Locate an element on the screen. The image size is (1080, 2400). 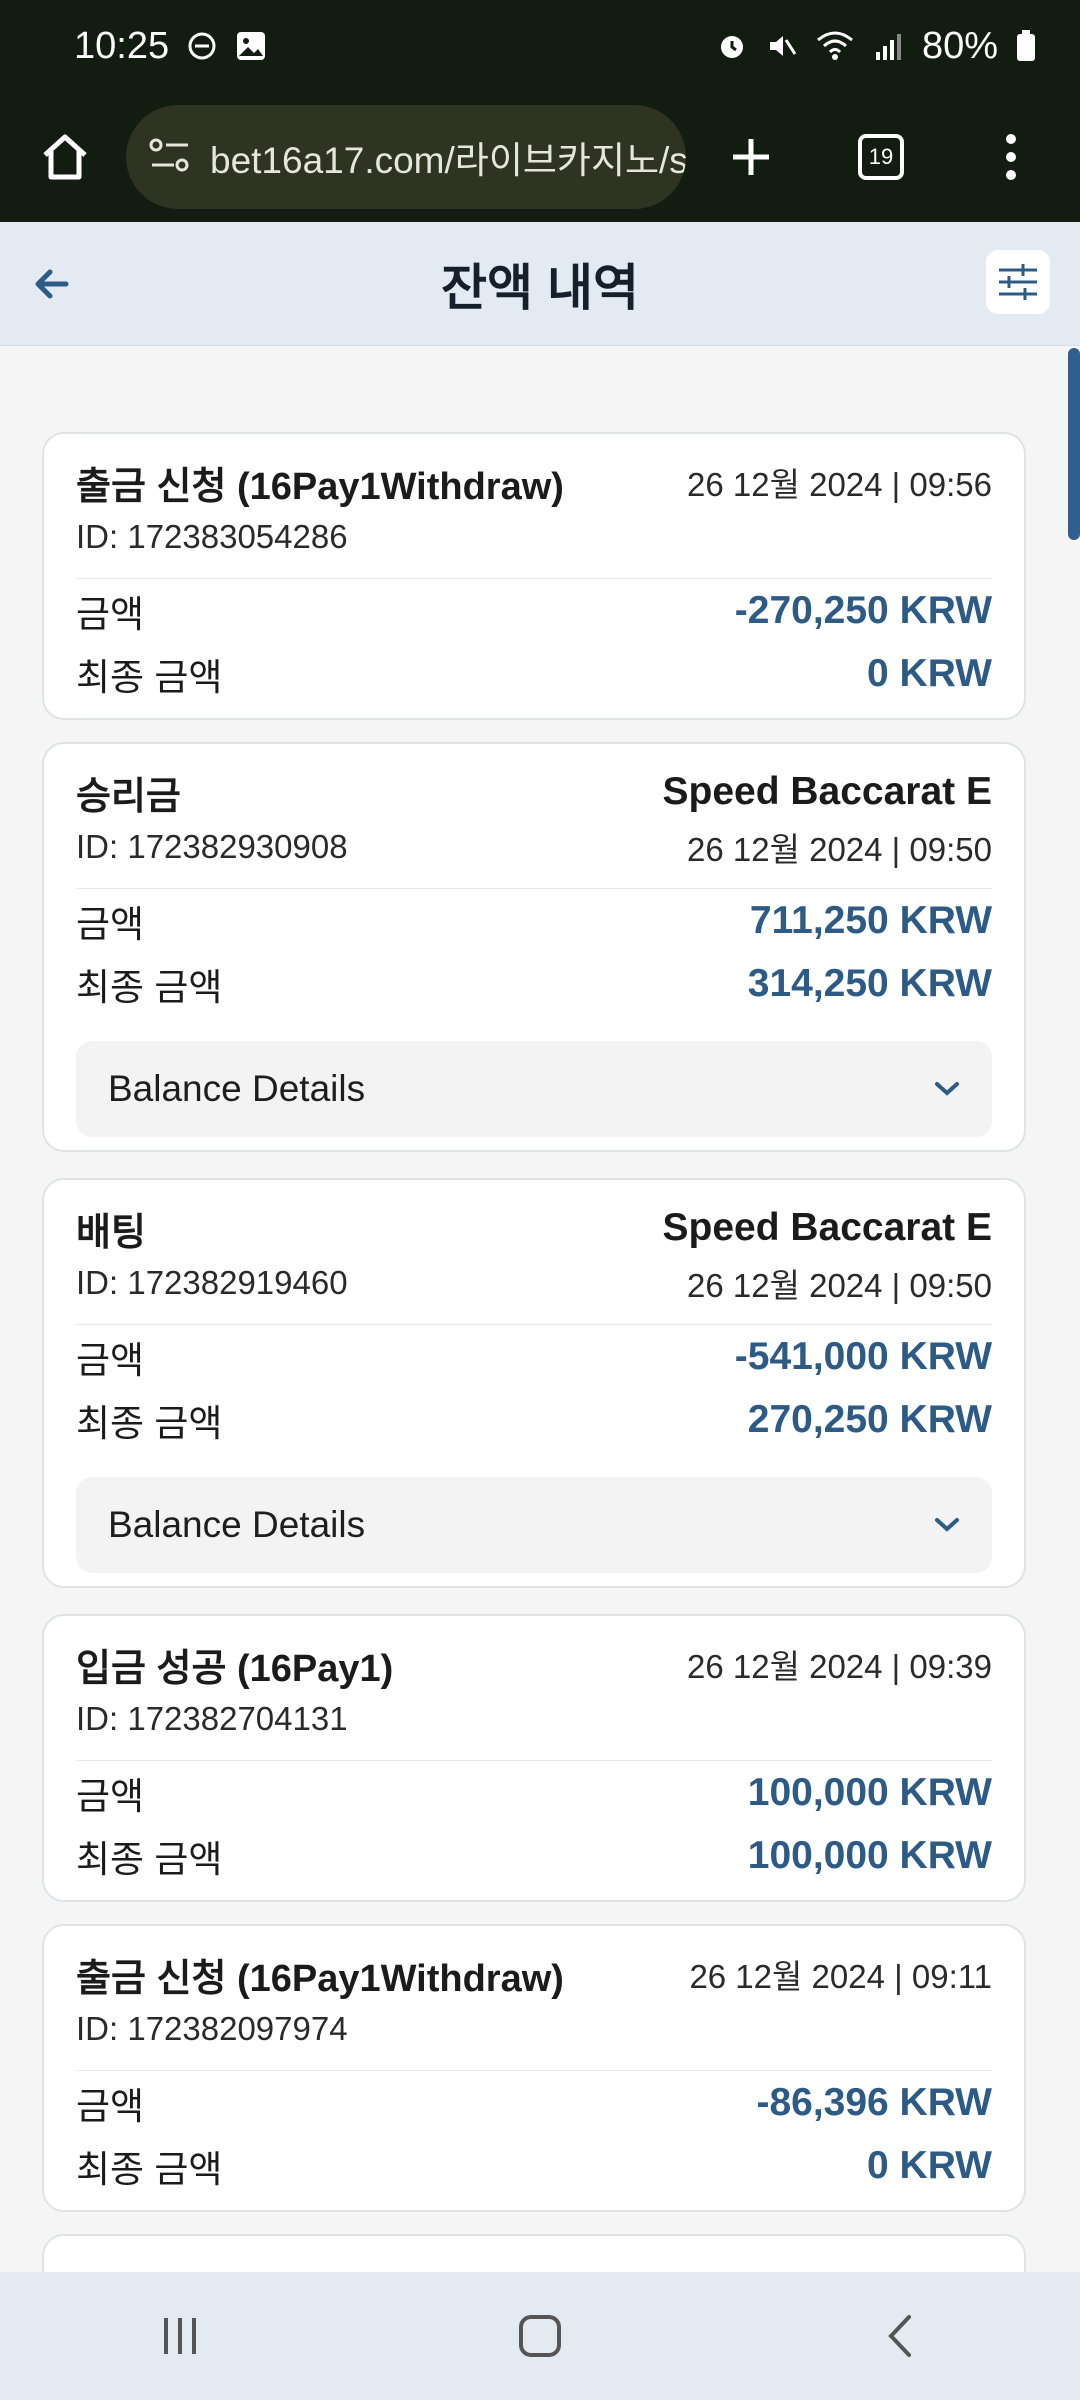
status-left: 10:25 is located at coordinates (170, 46).